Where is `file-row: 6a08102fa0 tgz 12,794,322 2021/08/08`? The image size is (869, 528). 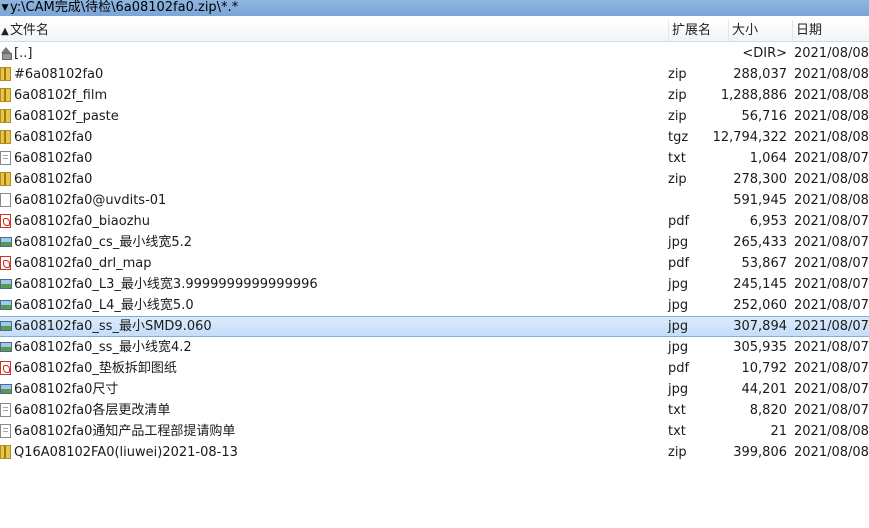 file-row: 6a08102fa0 tgz 12,794,322 2021/08/08 is located at coordinates (434, 137).